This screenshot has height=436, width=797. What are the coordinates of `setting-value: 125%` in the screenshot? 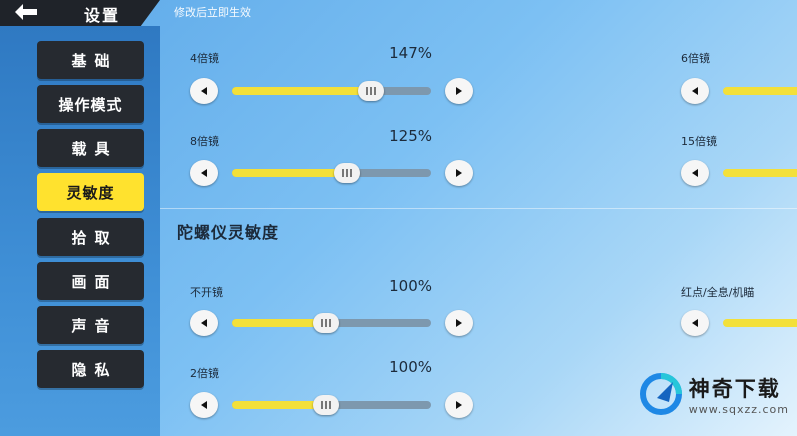 It's located at (410, 136).